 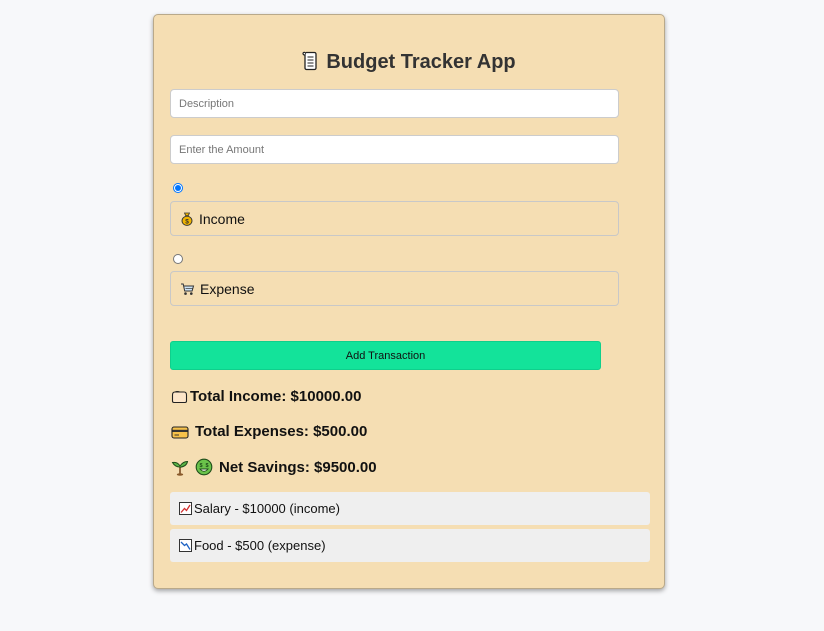 I want to click on total-expenses-text: Total Expenses: $500.00, so click(x=281, y=431).